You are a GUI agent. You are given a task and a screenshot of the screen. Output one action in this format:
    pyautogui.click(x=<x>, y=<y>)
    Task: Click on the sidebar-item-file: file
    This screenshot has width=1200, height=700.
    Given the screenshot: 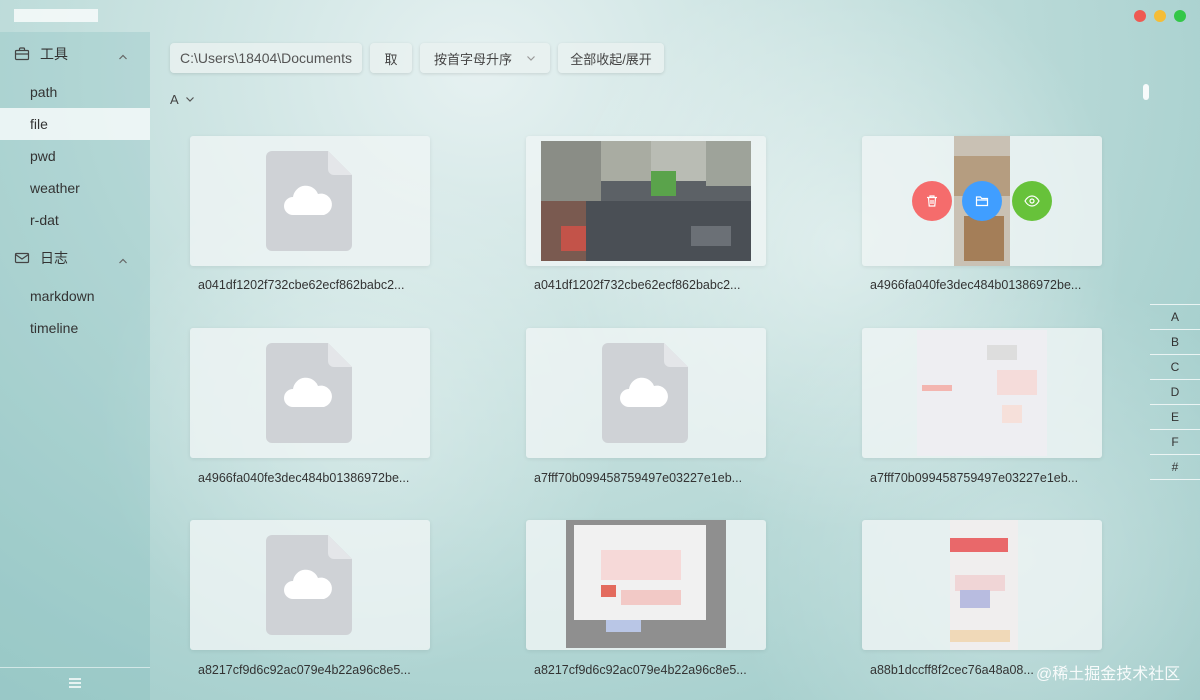 What is the action you would take?
    pyautogui.click(x=75, y=124)
    